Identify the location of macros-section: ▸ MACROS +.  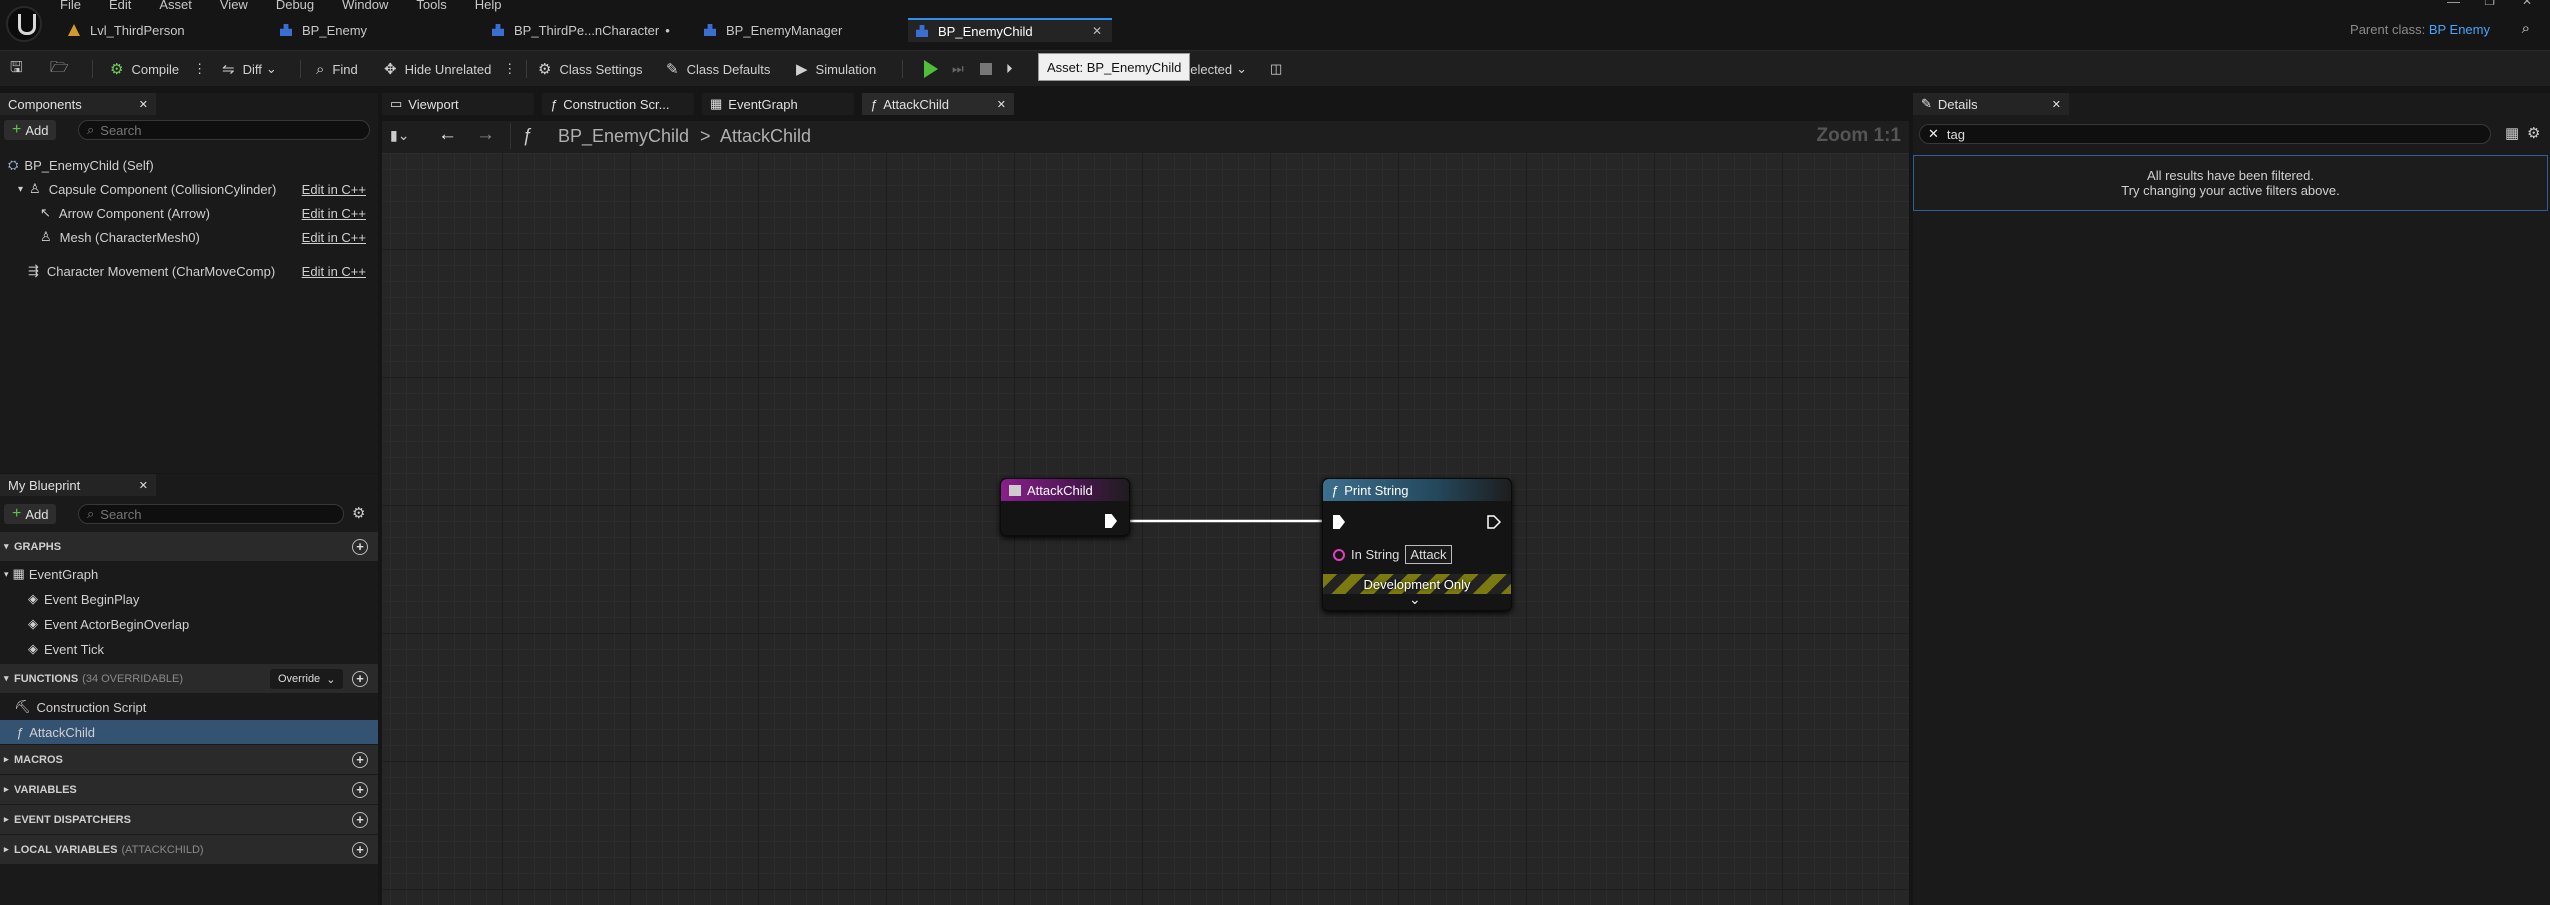
(189, 760).